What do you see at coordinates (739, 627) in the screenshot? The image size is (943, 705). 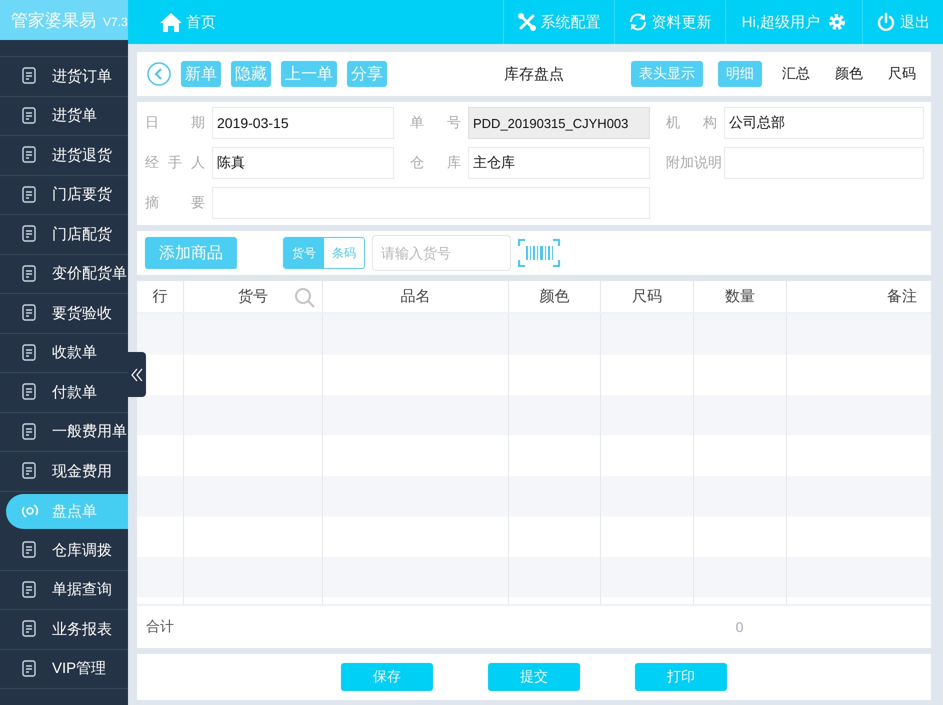 I see `total-quantity: 0` at bounding box center [739, 627].